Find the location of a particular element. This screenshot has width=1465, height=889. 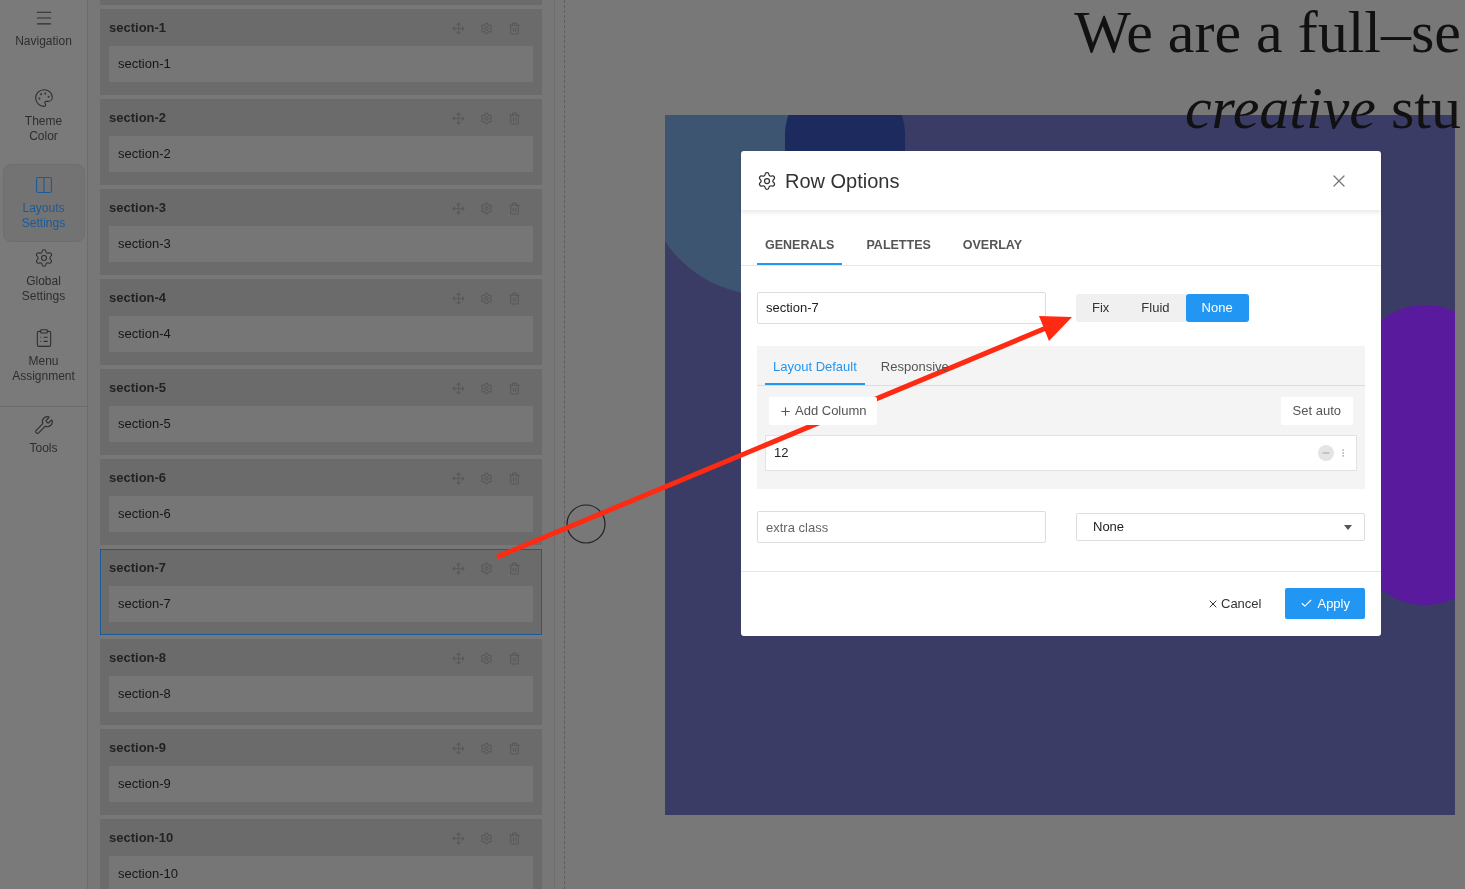

section-field: section-4 is located at coordinates (321, 334).